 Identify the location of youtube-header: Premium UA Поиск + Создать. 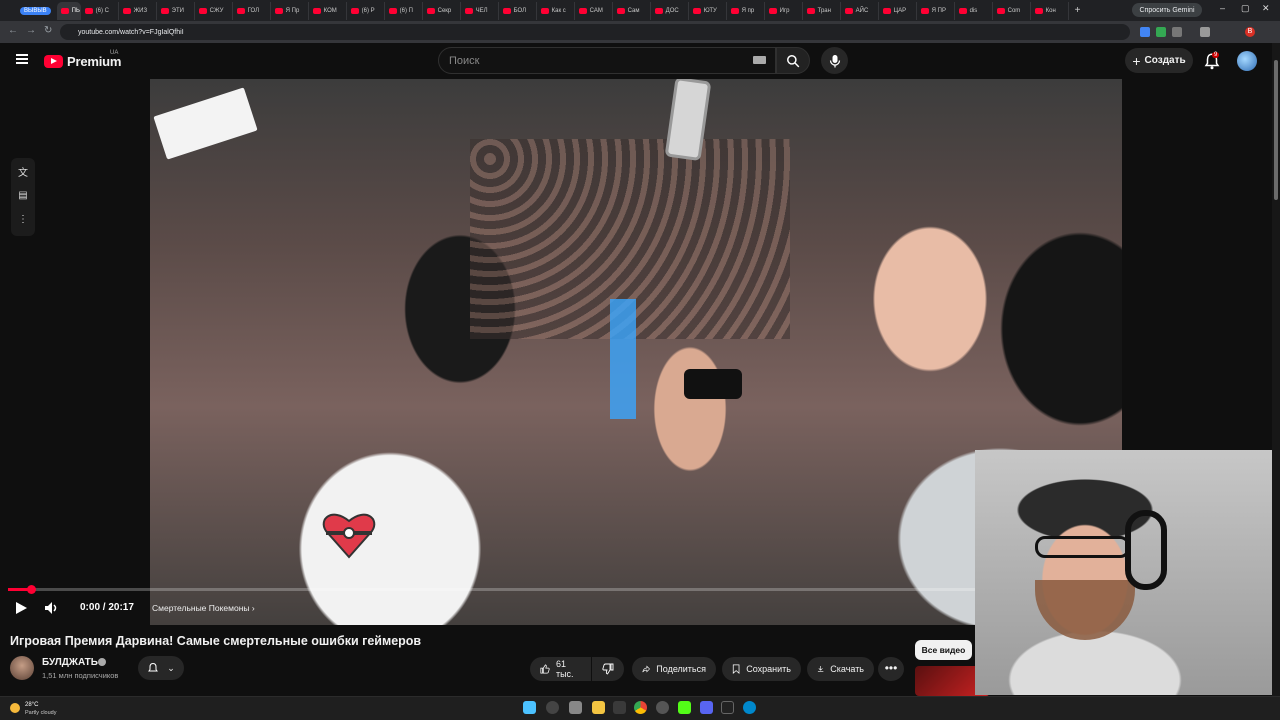
(640, 61).